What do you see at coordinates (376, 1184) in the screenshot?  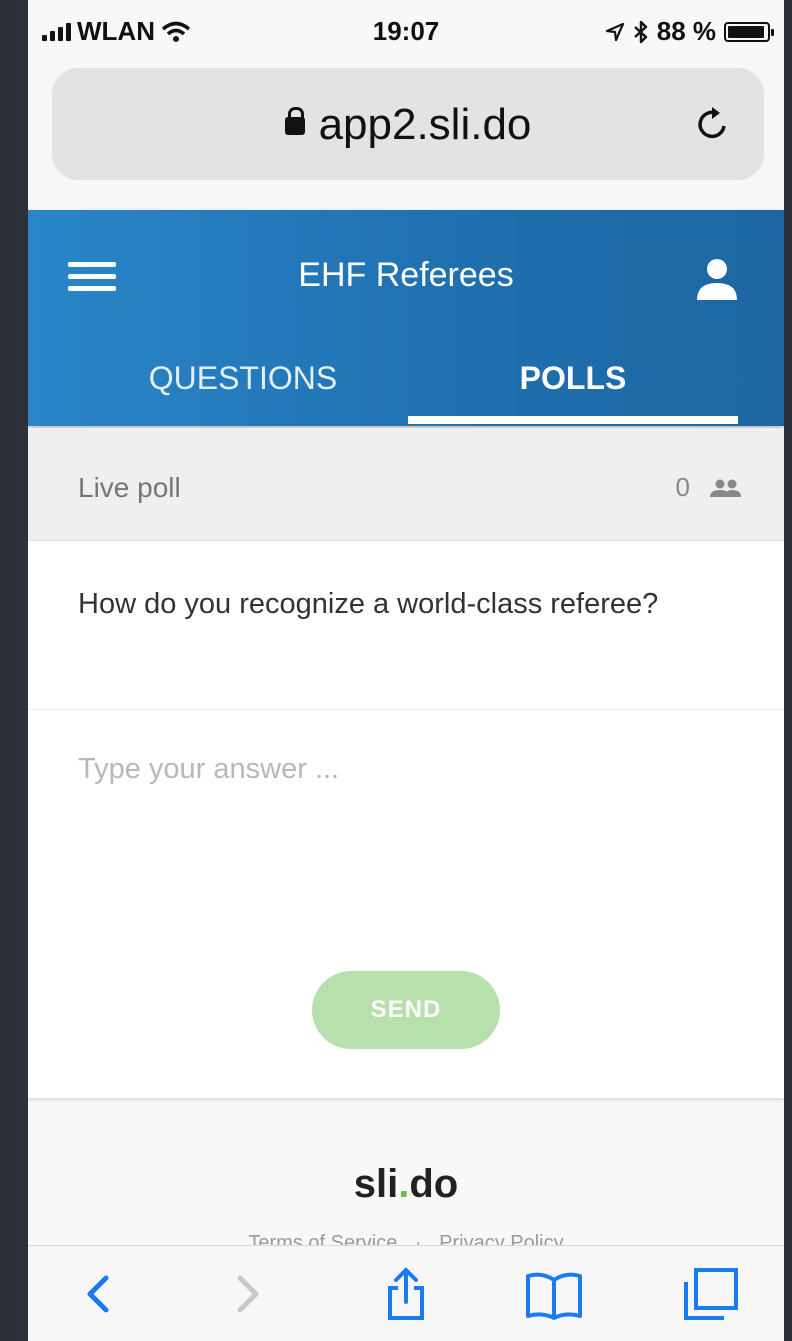 I see `logo-text-main: sli` at bounding box center [376, 1184].